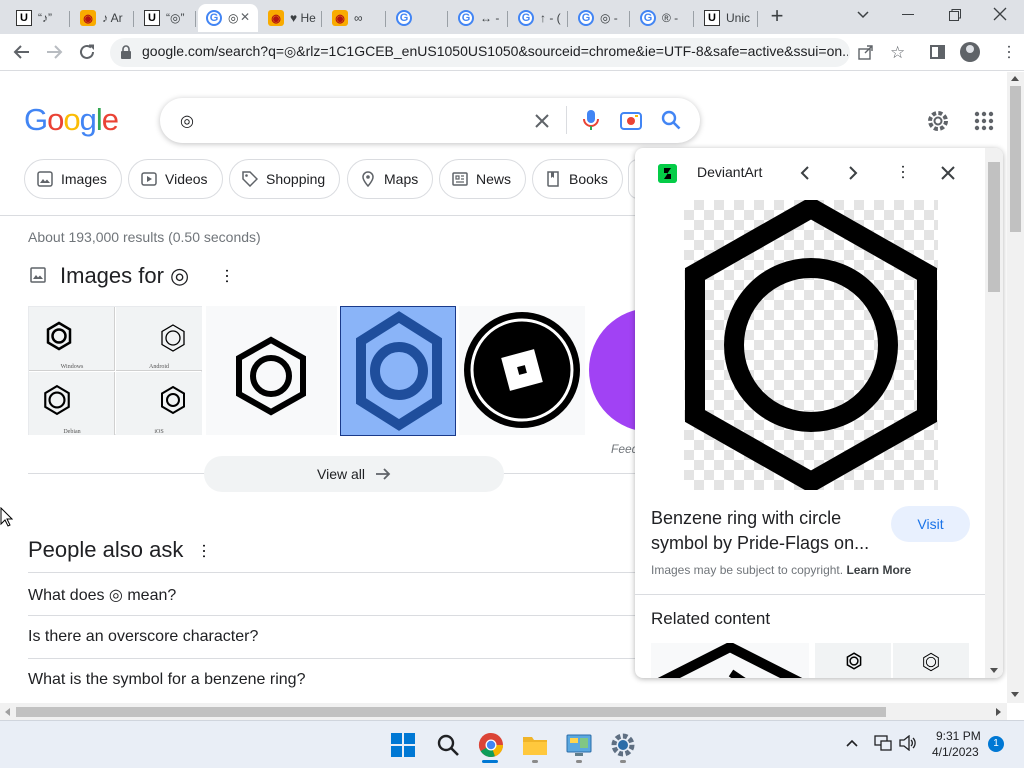 Image resolution: width=1024 pixels, height=768 pixels. What do you see at coordinates (115, 370) in the screenshot?
I see `image-thumbnail-grid: Windows Android Debian iOS` at bounding box center [115, 370].